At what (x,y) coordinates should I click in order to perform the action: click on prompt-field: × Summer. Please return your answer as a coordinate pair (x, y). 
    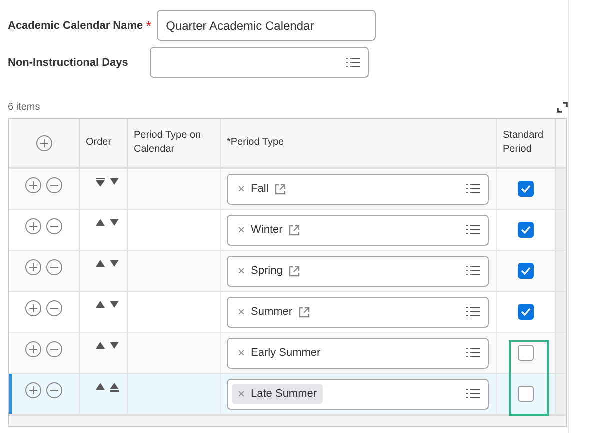
    Looking at the image, I should click on (358, 312).